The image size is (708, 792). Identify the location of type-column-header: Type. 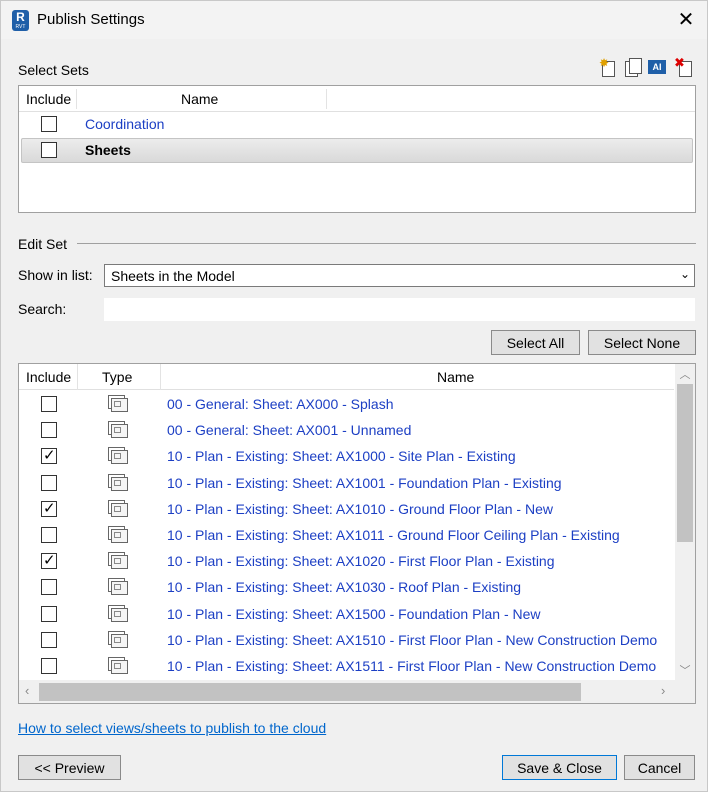
(117, 377).